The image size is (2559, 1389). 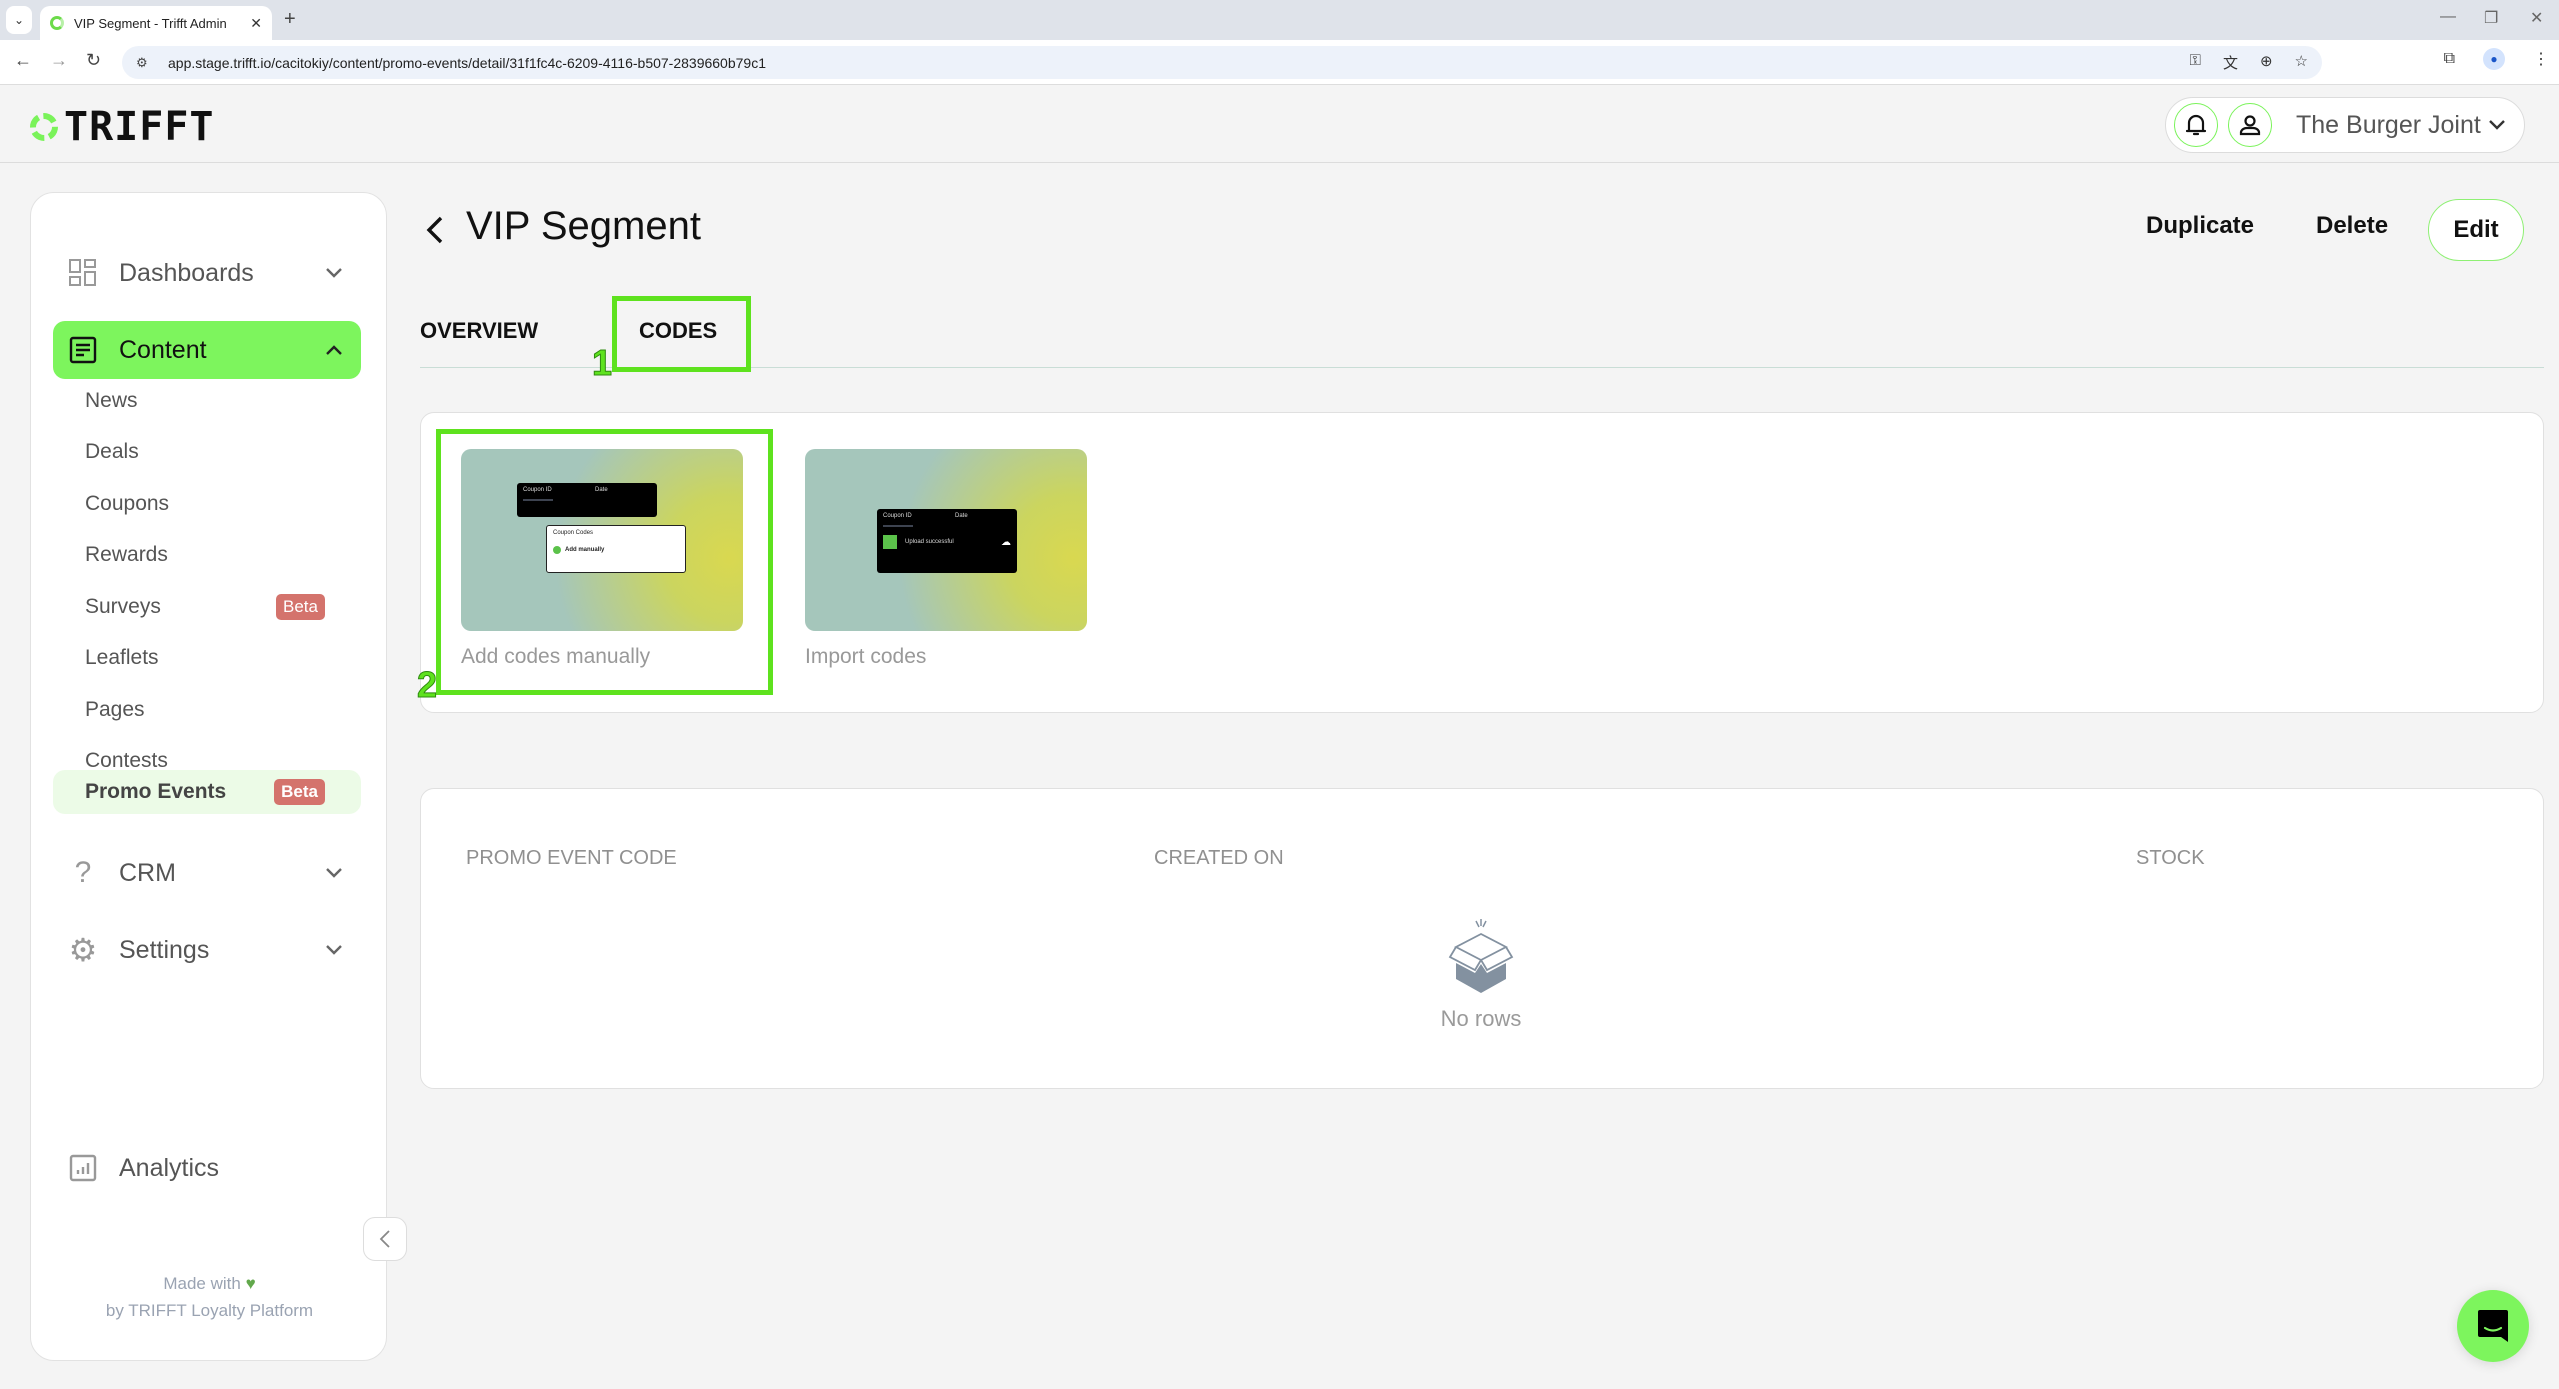 I want to click on sidebar-item-content: Content, so click(x=207, y=350).